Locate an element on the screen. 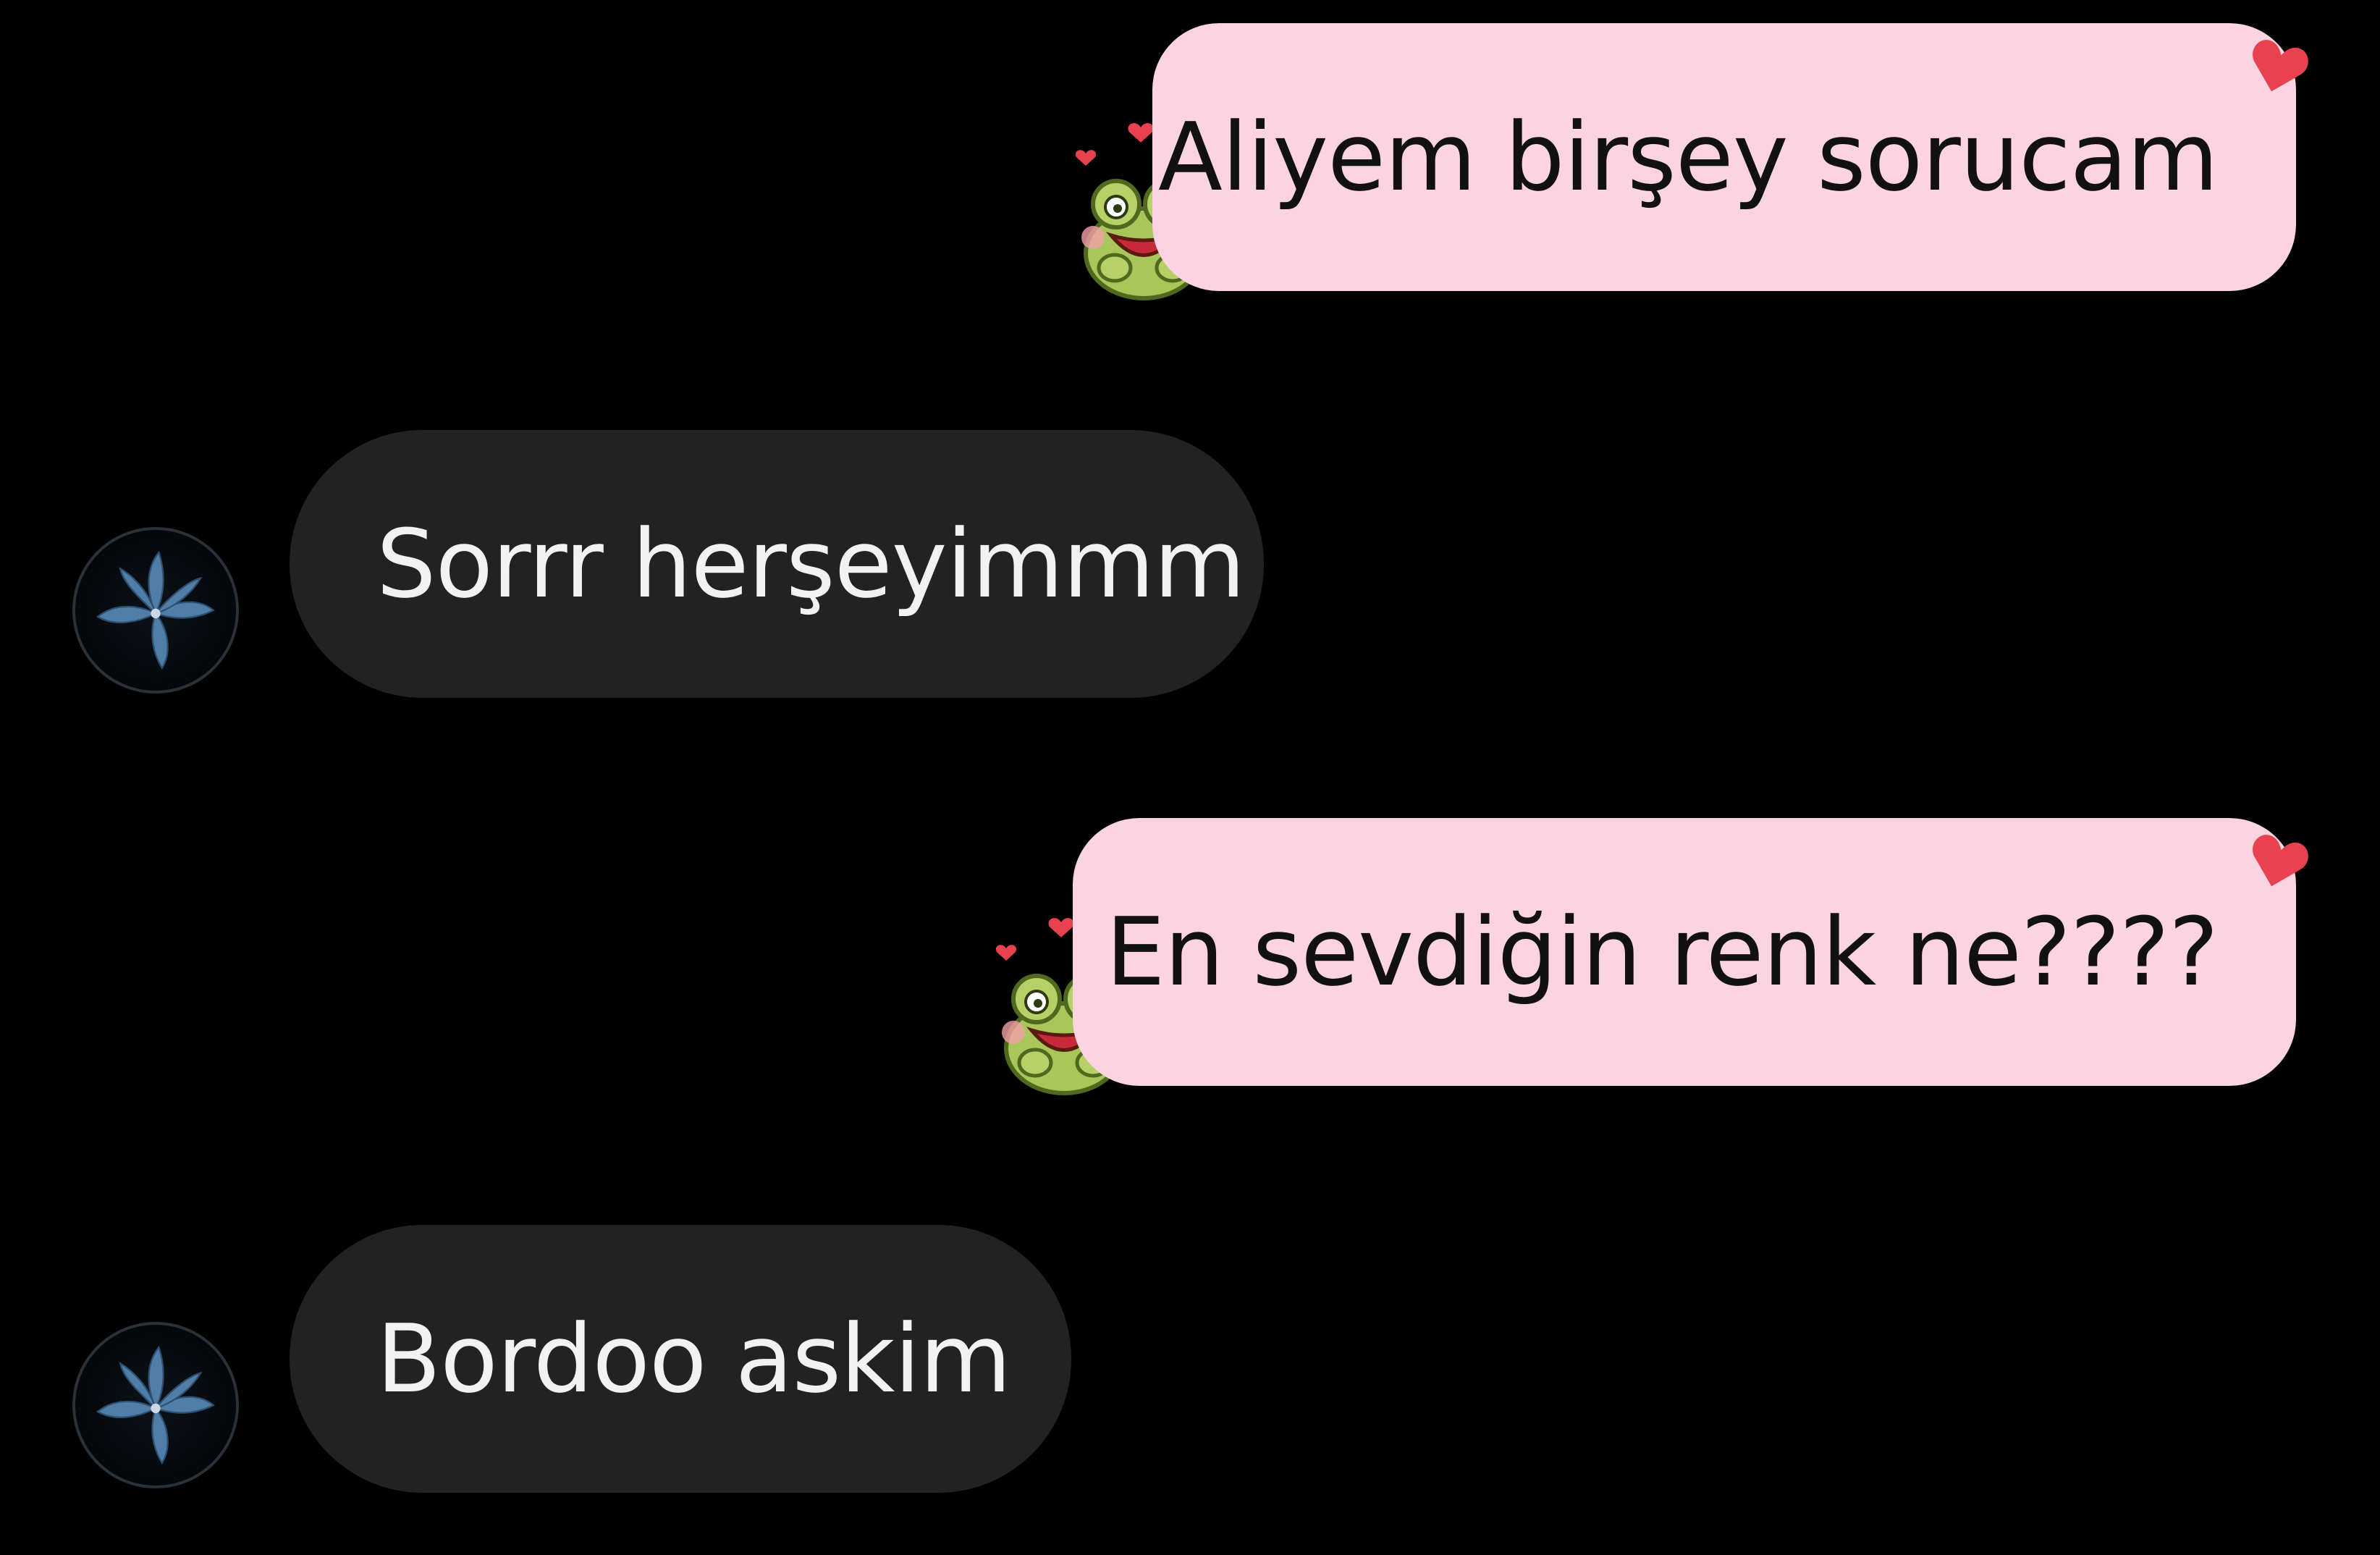  message-bubble-incoming: Sorrr herşeyimmm is located at coordinates (777, 564).